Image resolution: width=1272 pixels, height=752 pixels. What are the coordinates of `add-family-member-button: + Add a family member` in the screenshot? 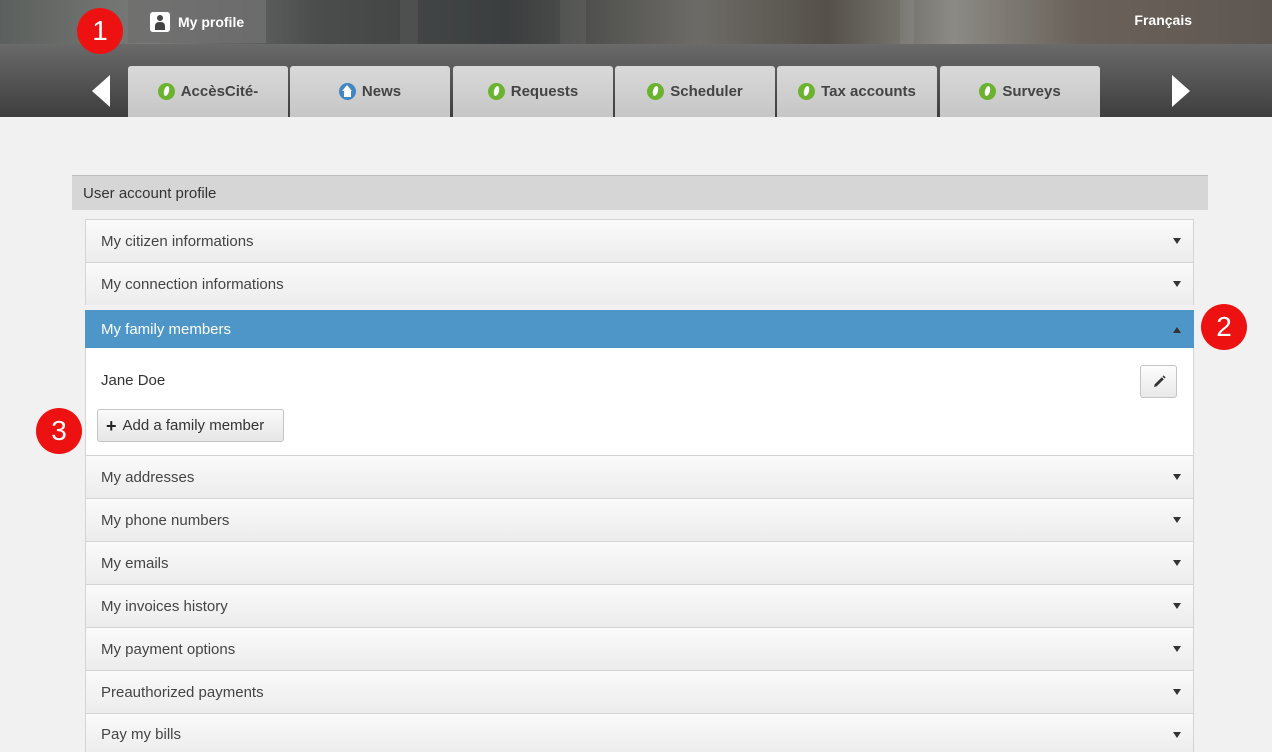 It's located at (190, 425).